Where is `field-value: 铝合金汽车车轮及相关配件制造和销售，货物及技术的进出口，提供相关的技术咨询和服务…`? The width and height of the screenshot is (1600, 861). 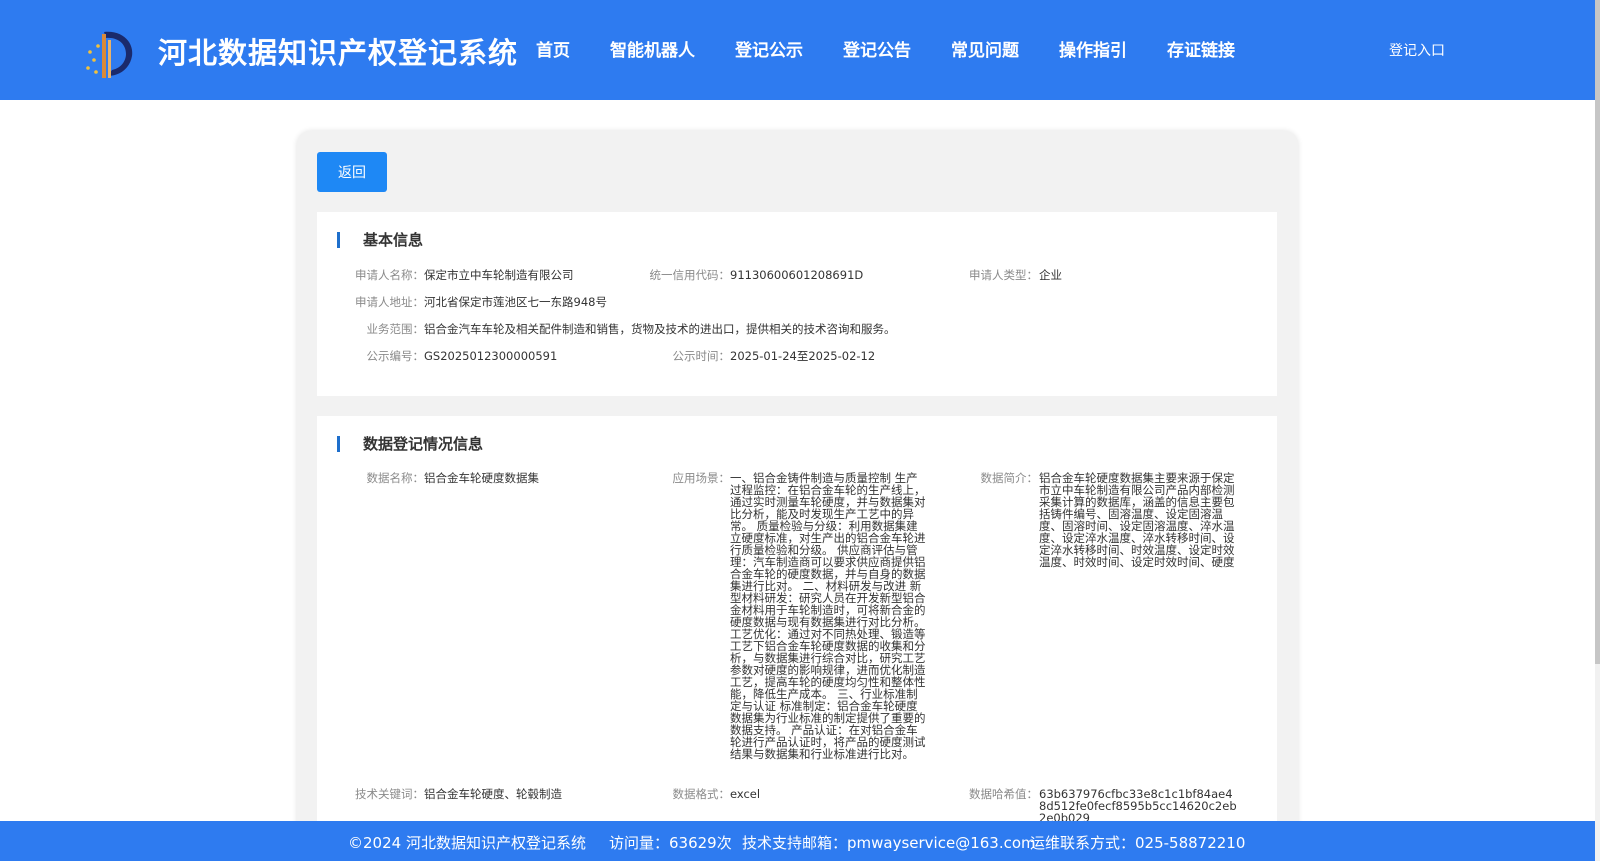 field-value: 铝合金汽车车轮及相关配件制造和销售，货物及技术的进出口，提供相关的技术咨询和服务… is located at coordinates (660, 329).